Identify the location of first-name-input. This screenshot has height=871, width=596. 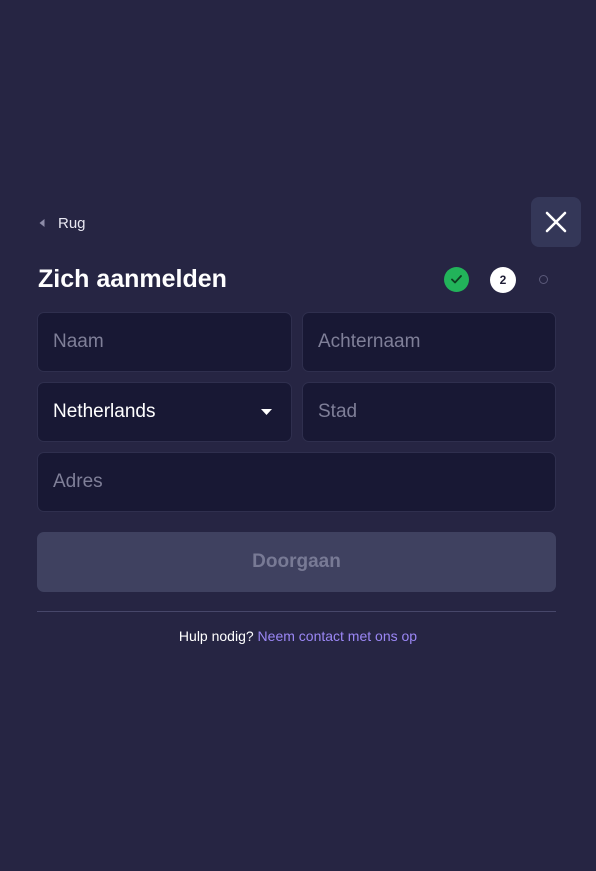
(164, 342).